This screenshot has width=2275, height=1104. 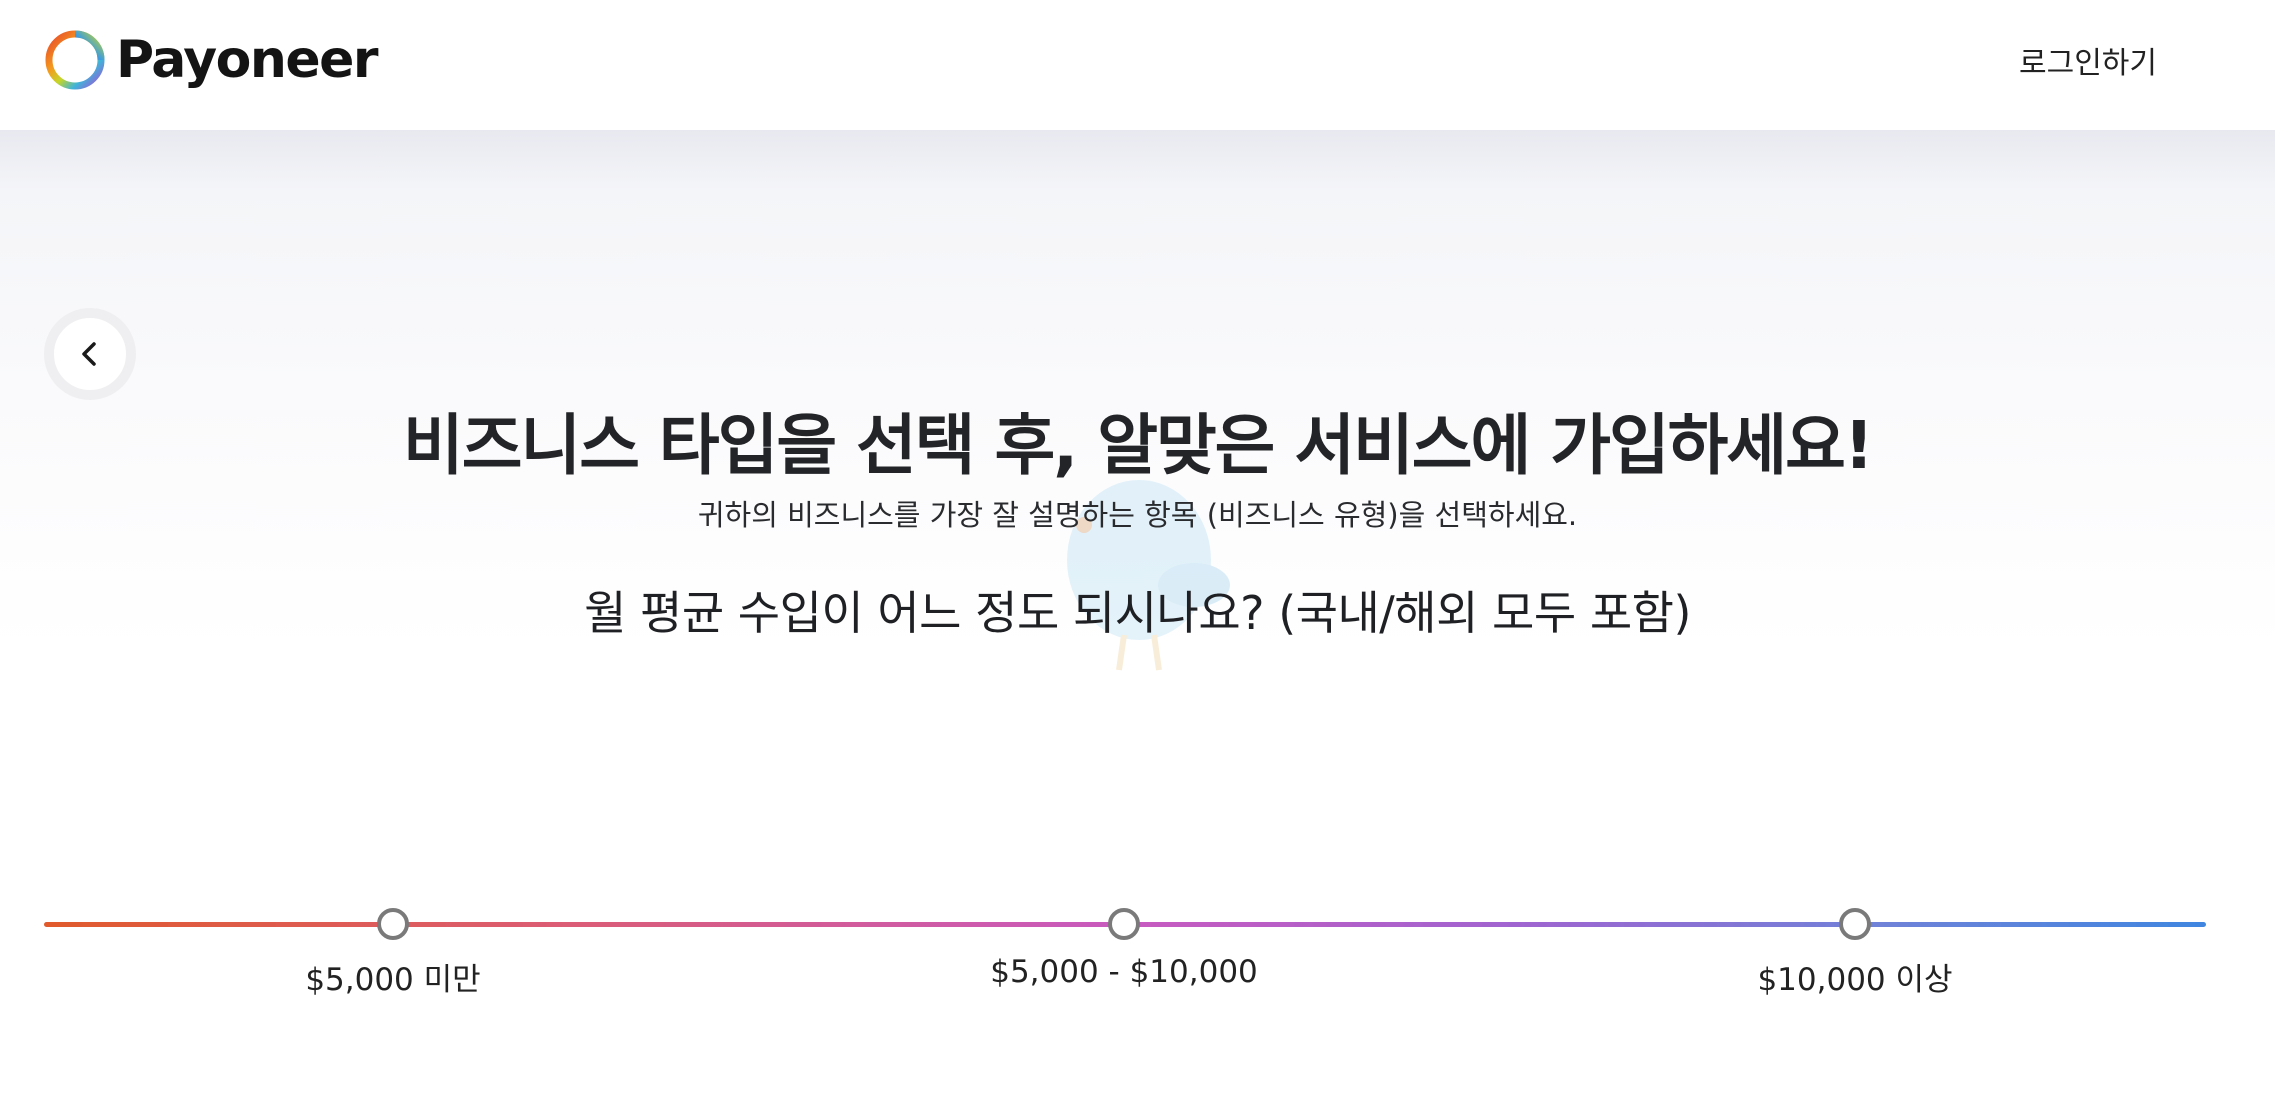 I want to click on income-question: 월 평균 수입이 어느 정도 되시나요? (국내/해외 모두 포함), so click(x=1137, y=613).